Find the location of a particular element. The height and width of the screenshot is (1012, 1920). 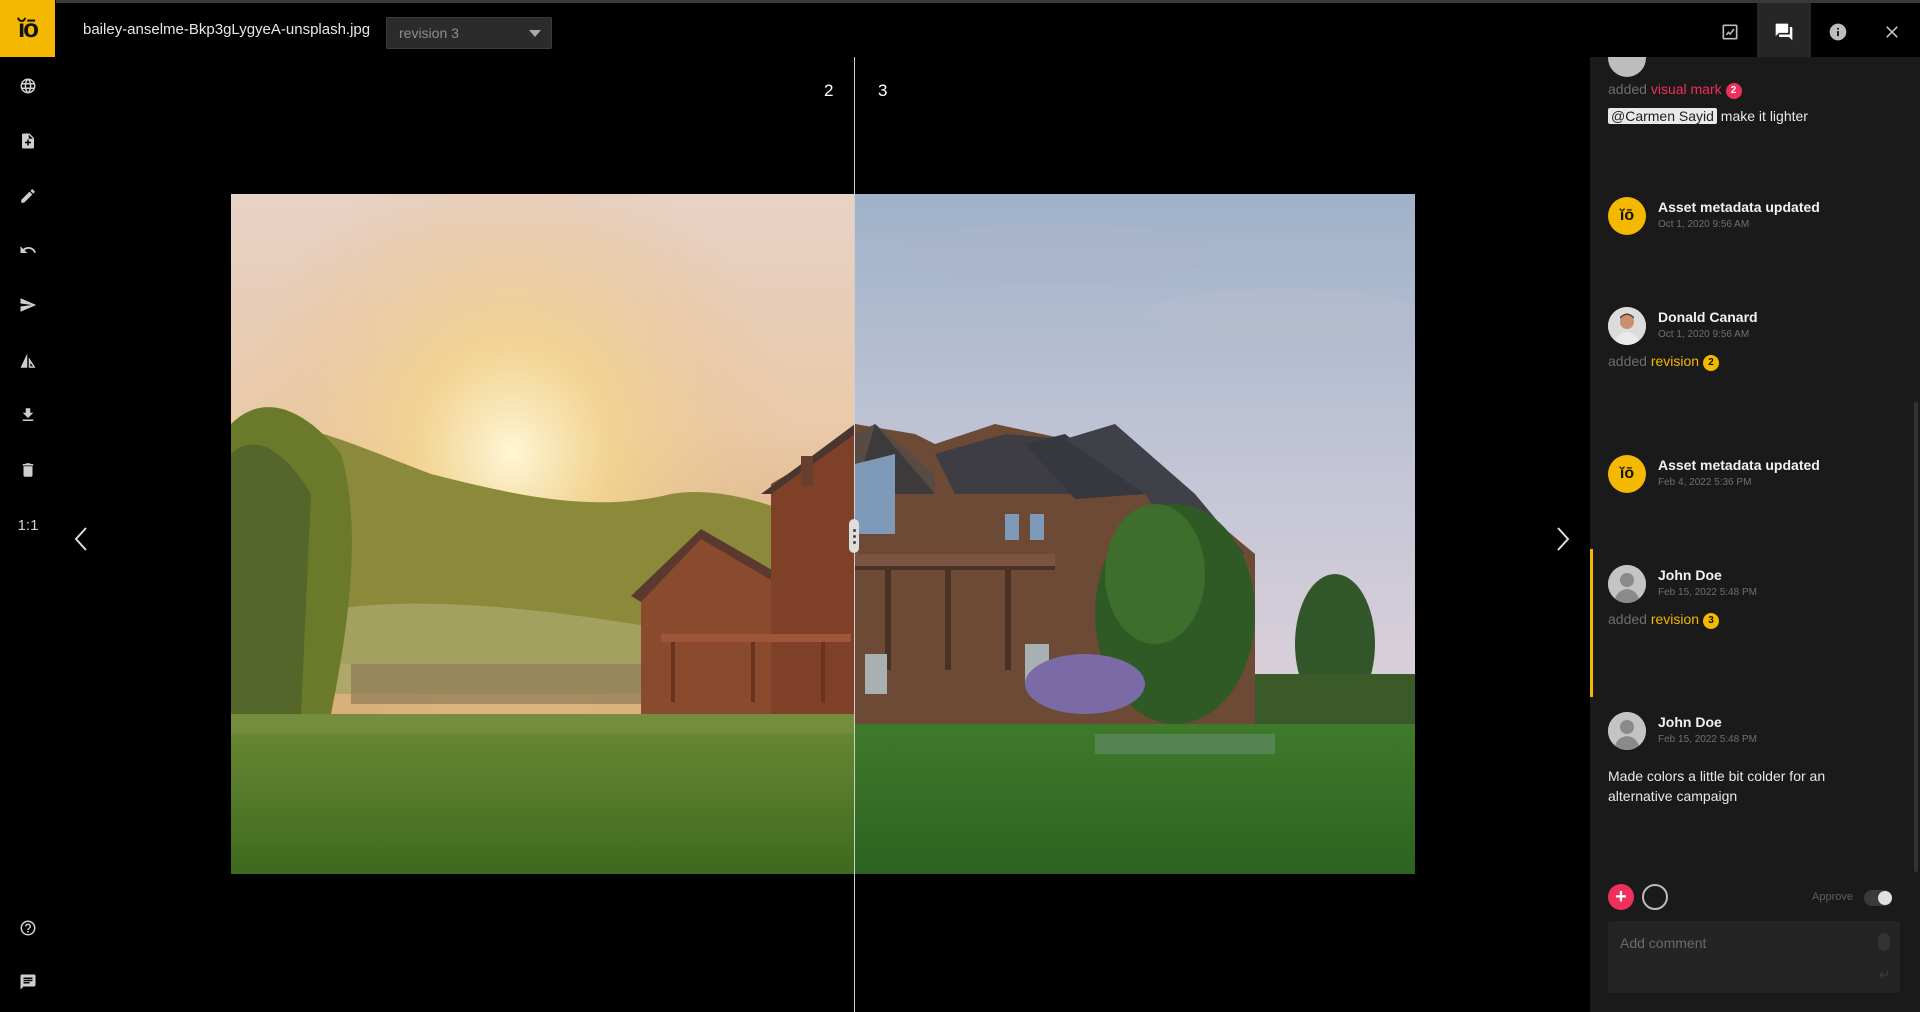

chart-icon is located at coordinates (1730, 31).